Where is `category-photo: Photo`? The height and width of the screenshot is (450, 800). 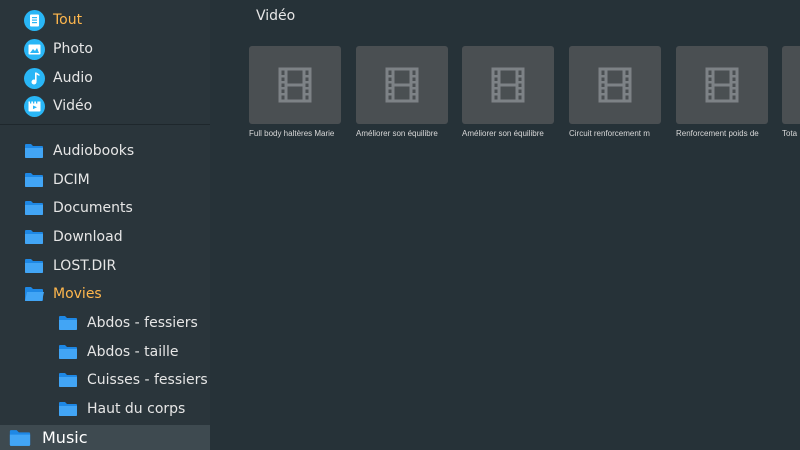
category-photo: Photo is located at coordinates (58, 49).